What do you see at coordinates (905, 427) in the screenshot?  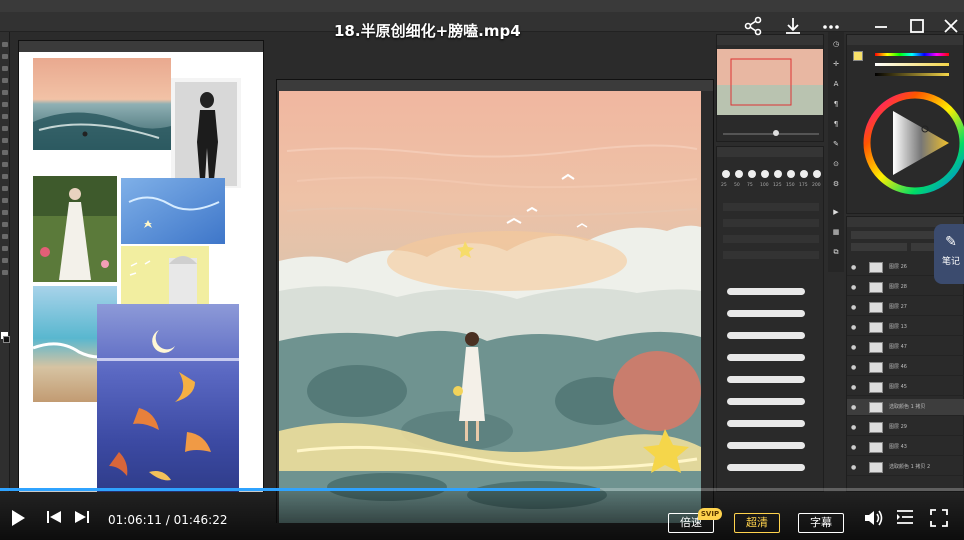 I see `layer-row: ● 图层 29` at bounding box center [905, 427].